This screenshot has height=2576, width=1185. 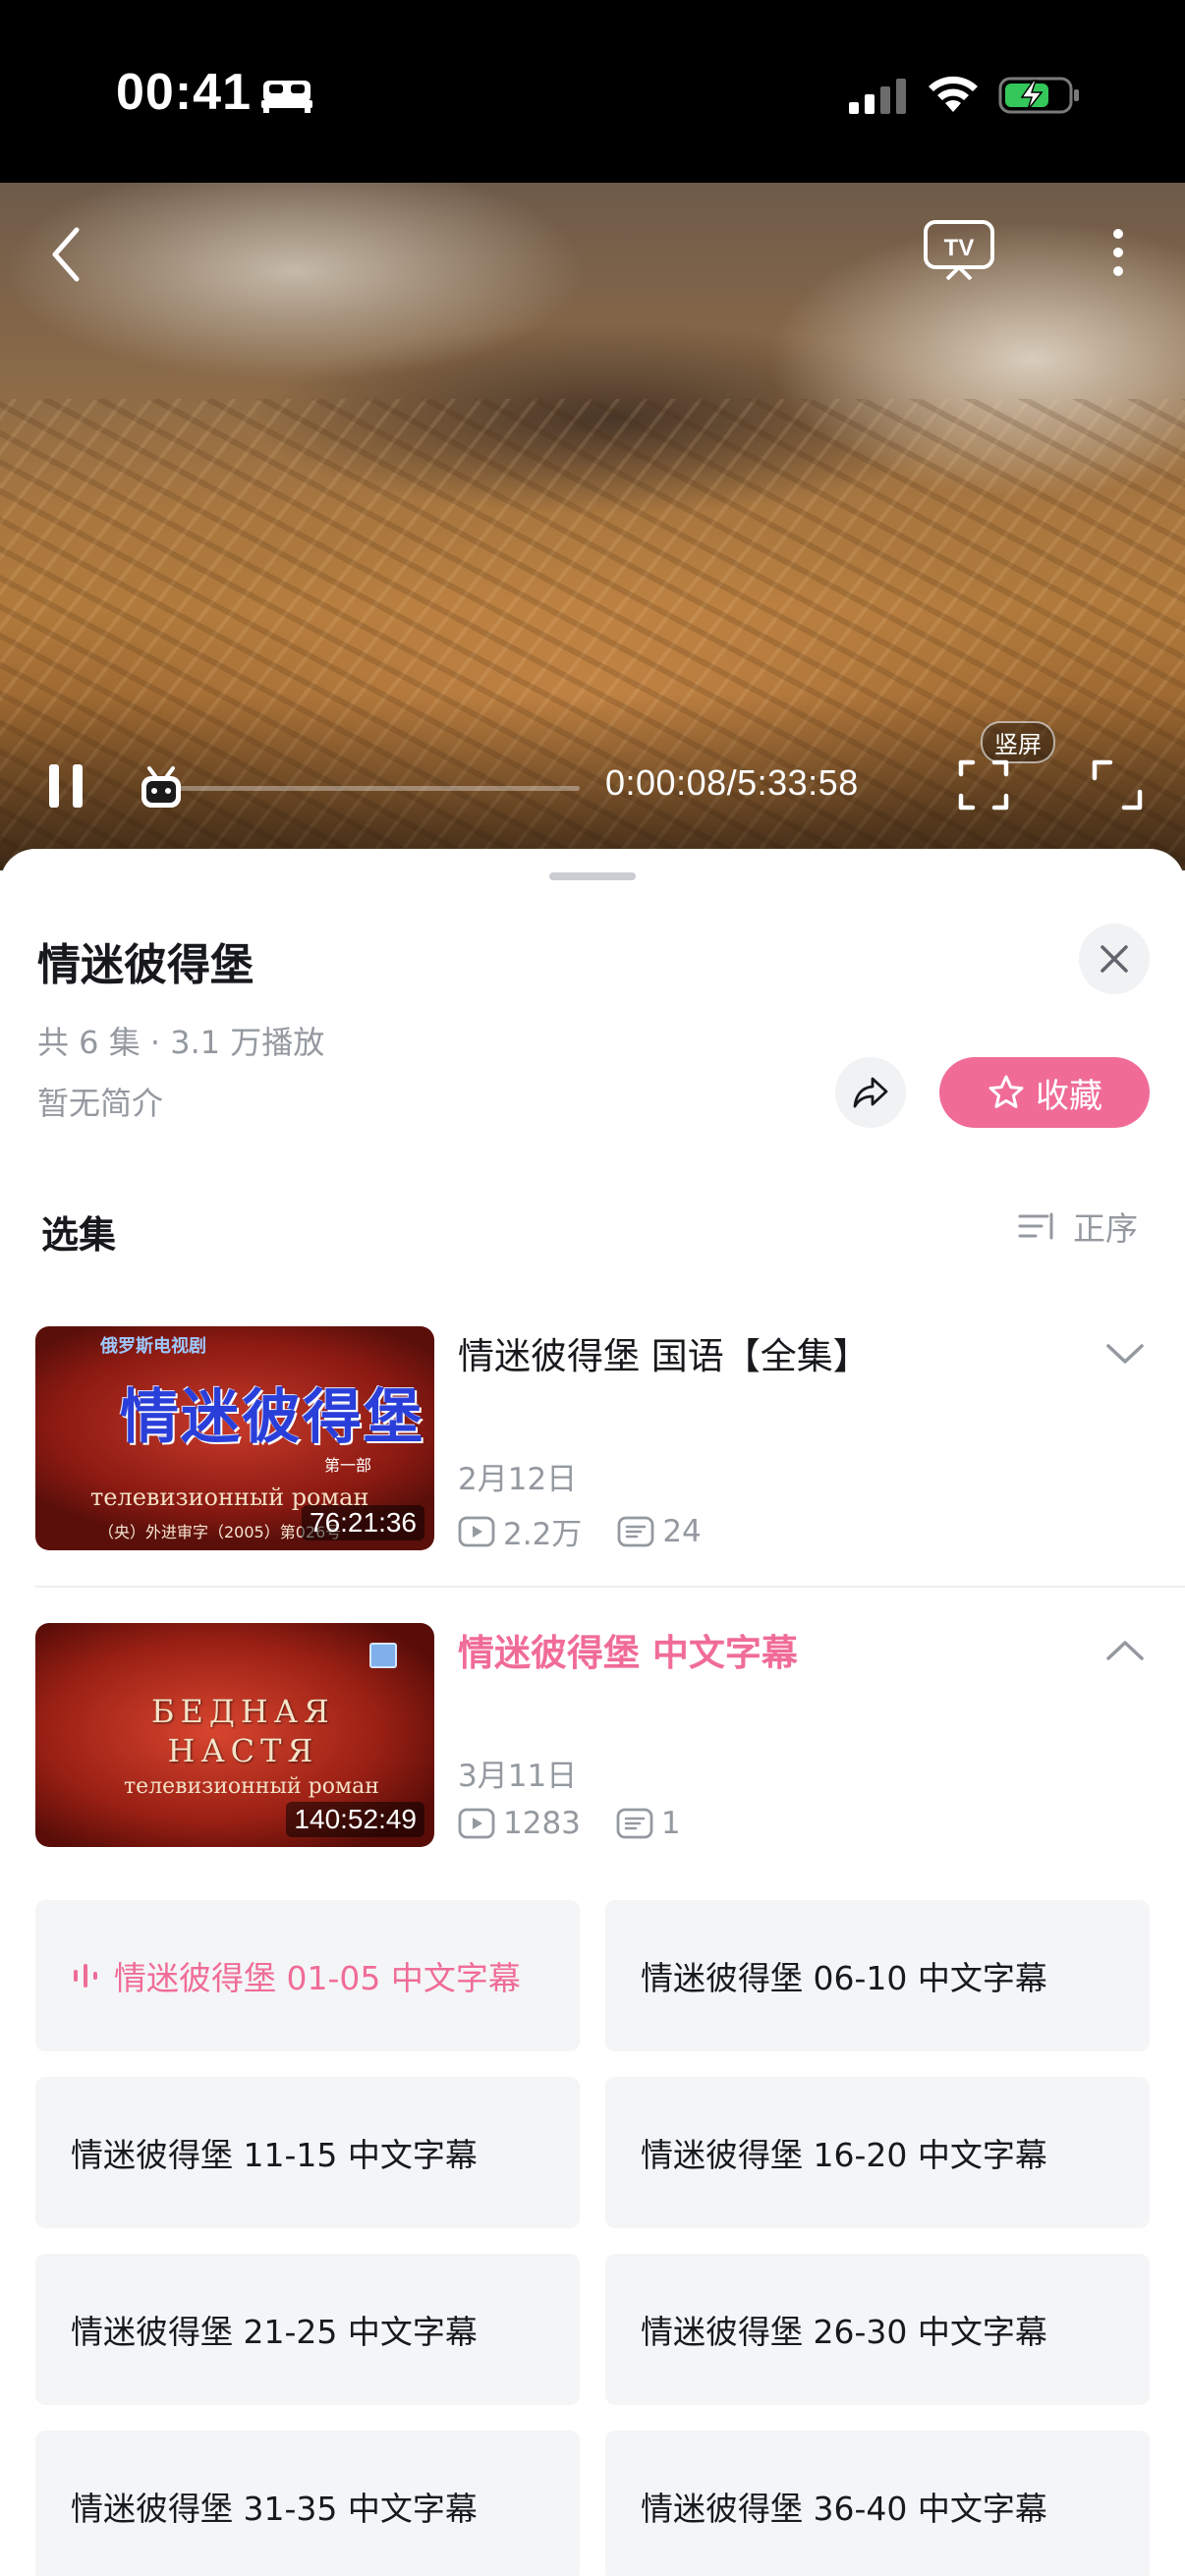 I want to click on star-icon, so click(x=1006, y=1091).